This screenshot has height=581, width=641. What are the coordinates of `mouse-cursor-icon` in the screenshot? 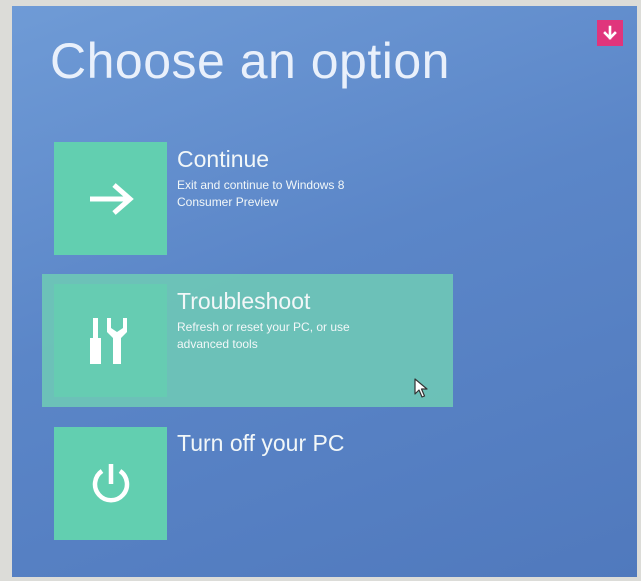 It's located at (421, 388).